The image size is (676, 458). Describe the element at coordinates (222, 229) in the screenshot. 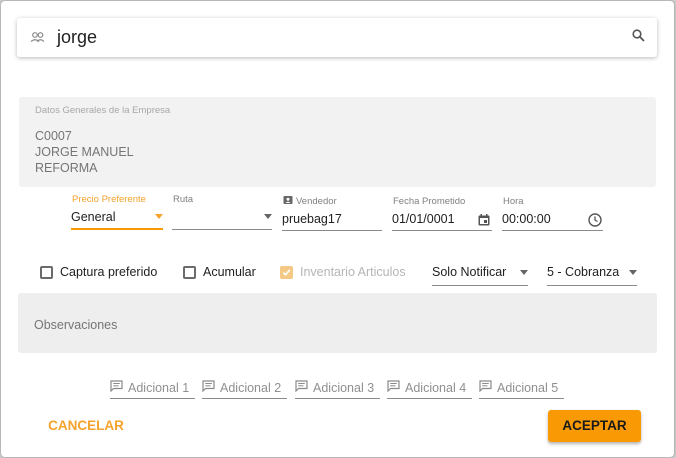

I see `ruta-underline` at that location.